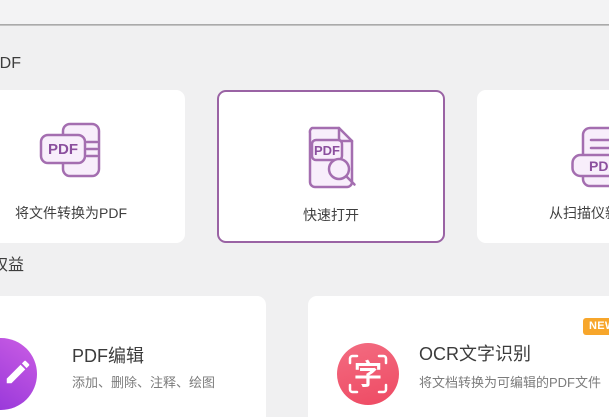 The width and height of the screenshot is (609, 417). I want to click on card-label-convert: 将文件转换为PDF, so click(71, 213).